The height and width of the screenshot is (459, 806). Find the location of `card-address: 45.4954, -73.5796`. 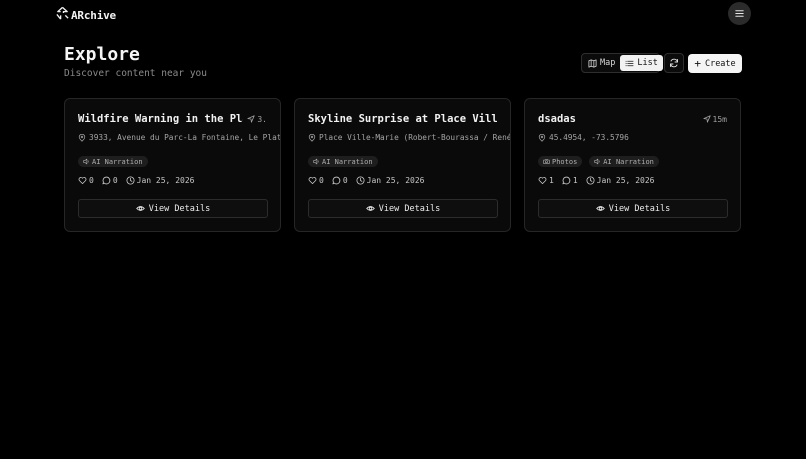

card-address: 45.4954, -73.5796 is located at coordinates (639, 137).